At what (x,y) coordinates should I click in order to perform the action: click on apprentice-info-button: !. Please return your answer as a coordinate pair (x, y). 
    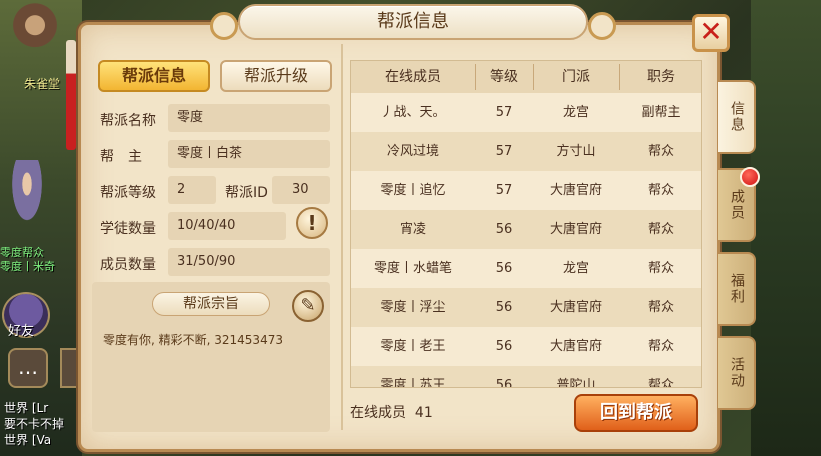
    Looking at the image, I should click on (312, 223).